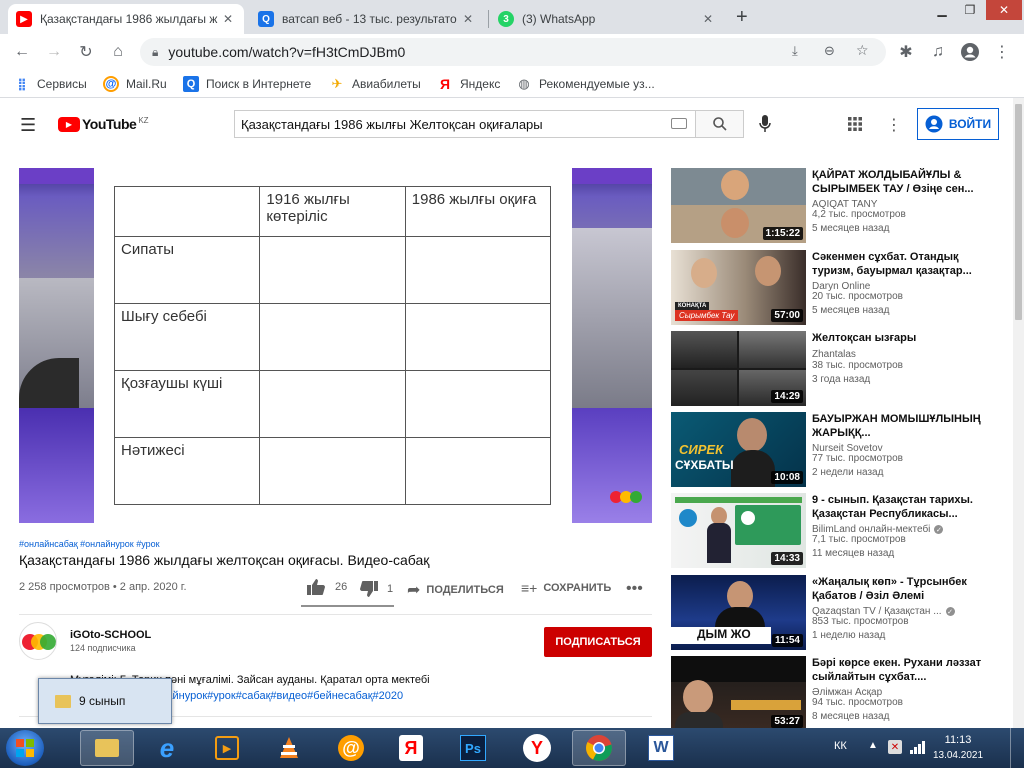 The height and width of the screenshot is (768, 1024). Describe the element at coordinates (873, 745) in the screenshot. I see `tray-arrow-icon: ▲` at that location.